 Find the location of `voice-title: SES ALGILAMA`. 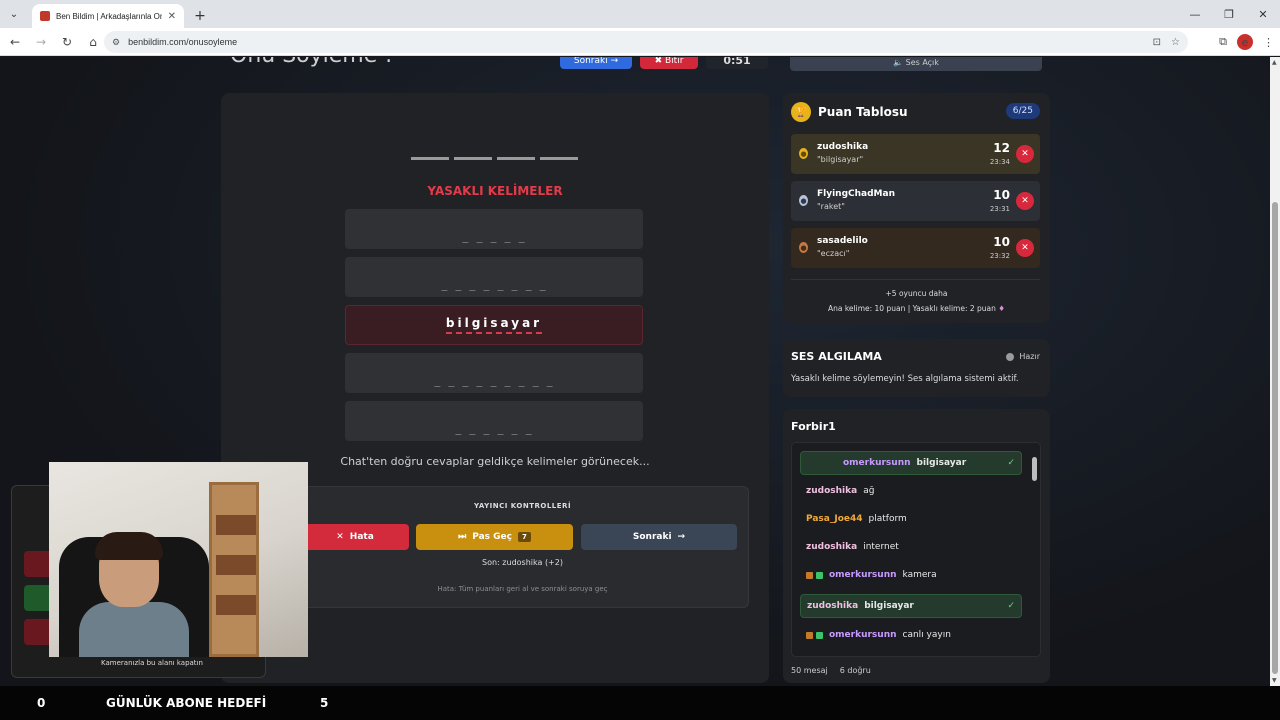

voice-title: SES ALGILAMA is located at coordinates (836, 356).